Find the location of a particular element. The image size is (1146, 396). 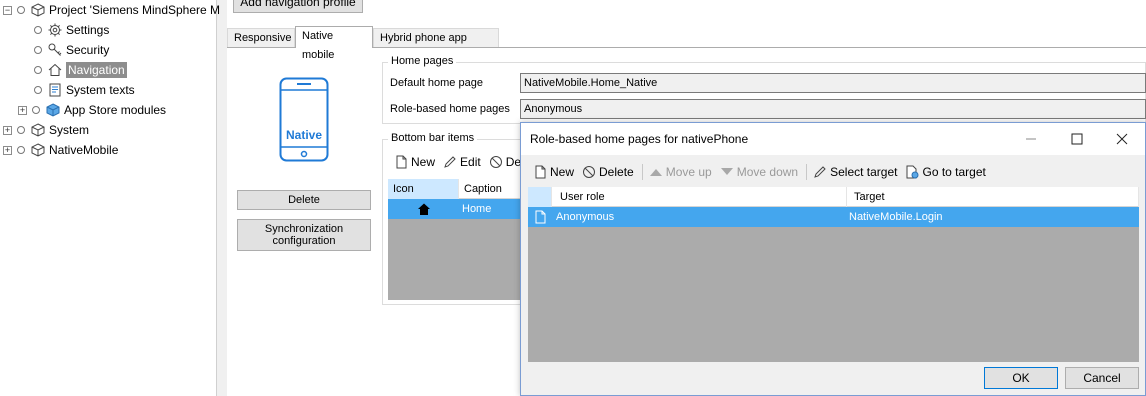

tab-hybrid-phone-app-online: Hybrid phone app online is located at coordinates (436, 45).